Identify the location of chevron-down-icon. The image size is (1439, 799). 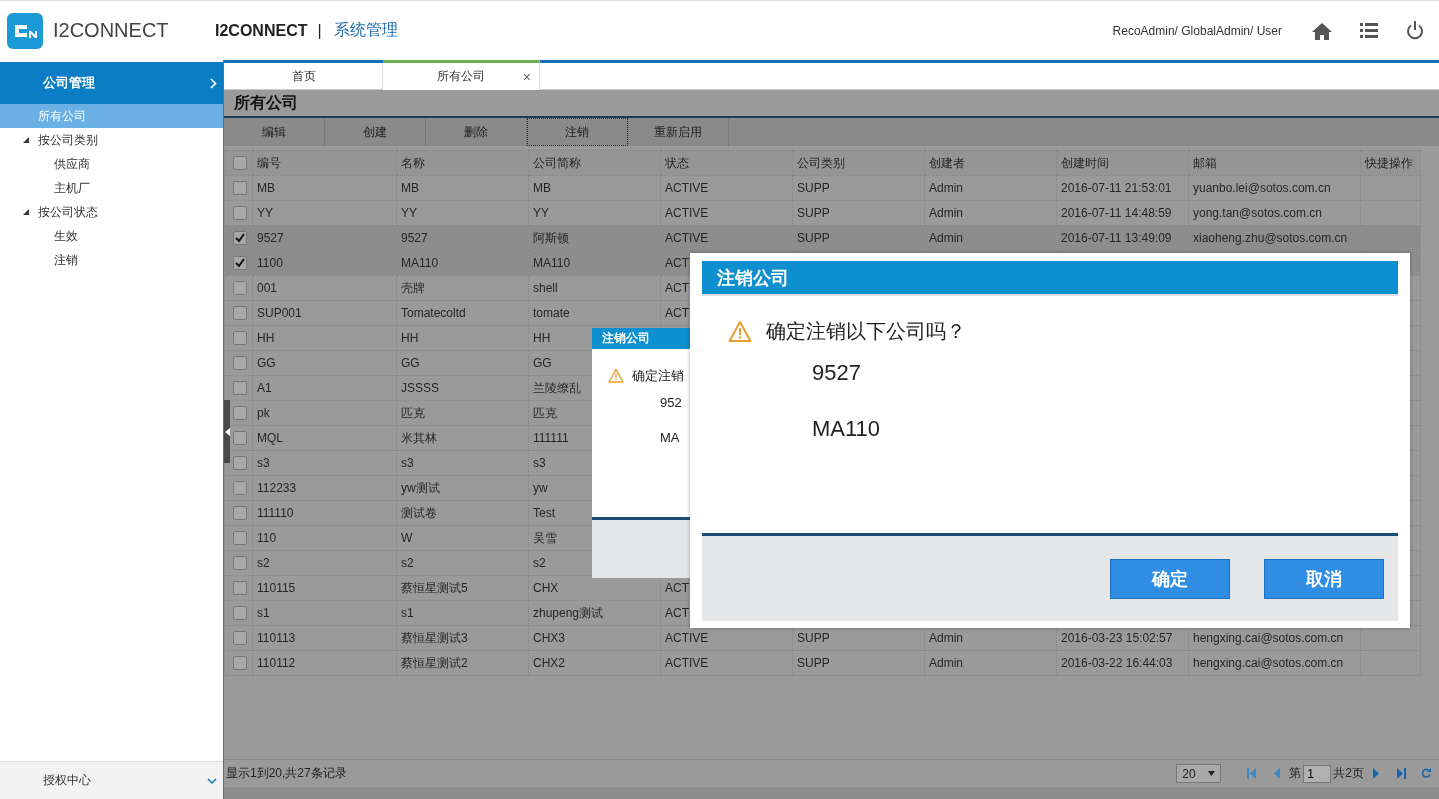
(212, 780).